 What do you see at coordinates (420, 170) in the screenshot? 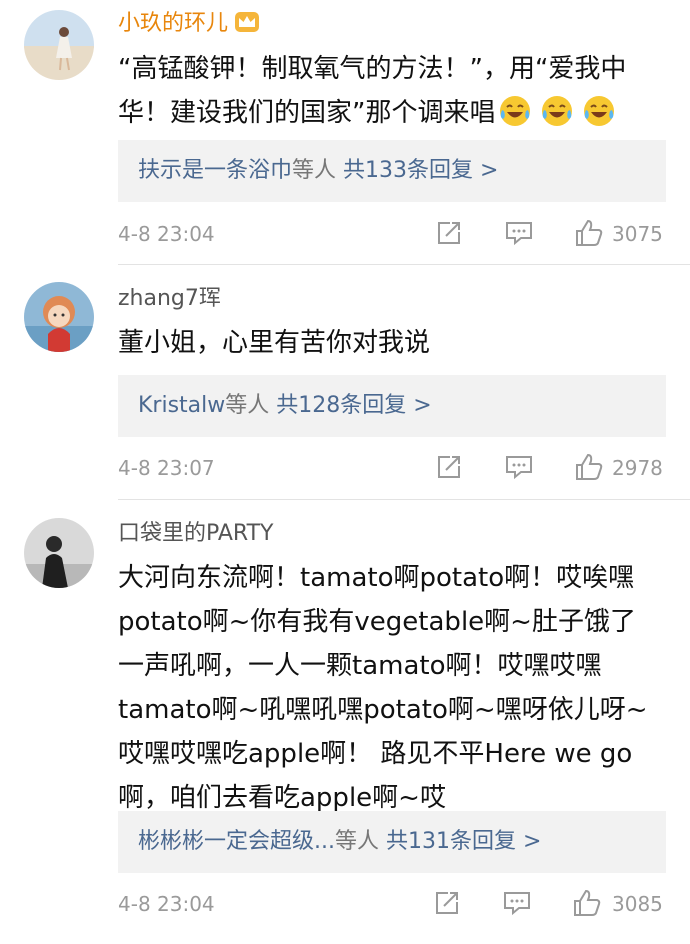
I see `reply-count: 共133条回复 >` at bounding box center [420, 170].